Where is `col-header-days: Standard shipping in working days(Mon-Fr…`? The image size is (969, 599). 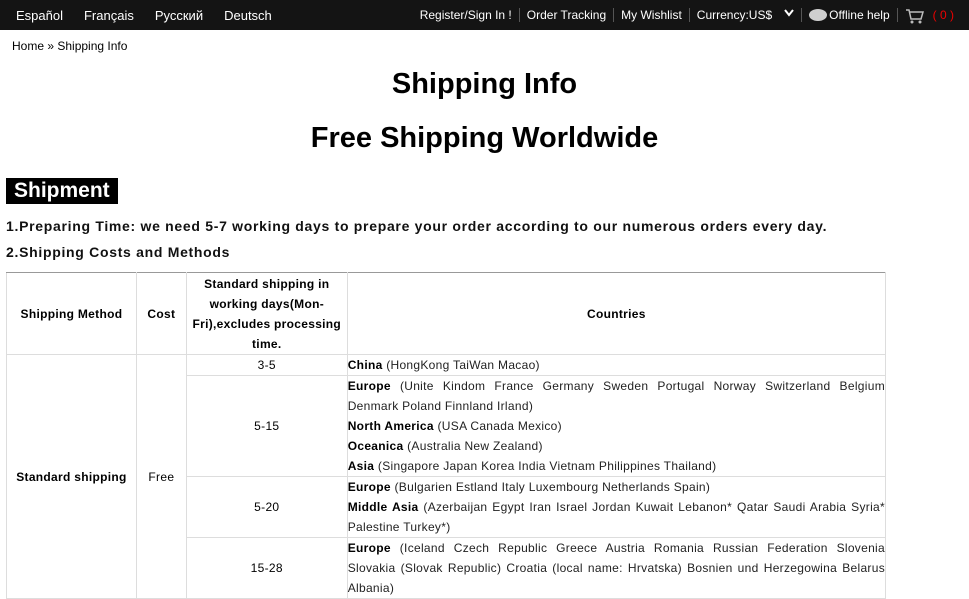 col-header-days: Standard shipping in working days(Mon-Fr… is located at coordinates (266, 313).